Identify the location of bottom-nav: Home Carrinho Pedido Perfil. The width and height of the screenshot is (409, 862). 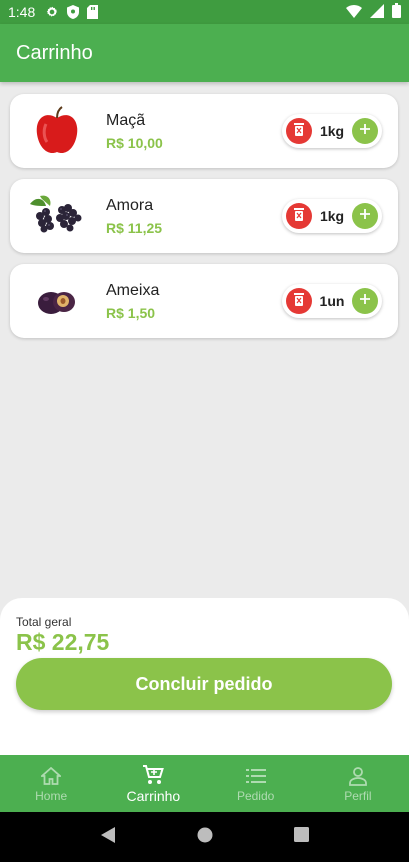
(204, 783).